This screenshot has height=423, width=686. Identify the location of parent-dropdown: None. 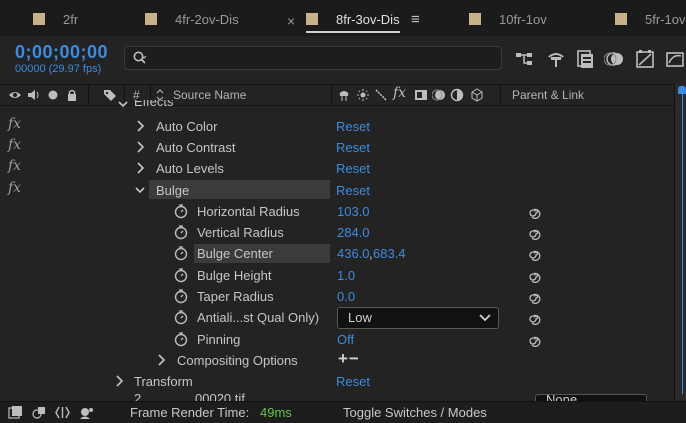
(591, 397).